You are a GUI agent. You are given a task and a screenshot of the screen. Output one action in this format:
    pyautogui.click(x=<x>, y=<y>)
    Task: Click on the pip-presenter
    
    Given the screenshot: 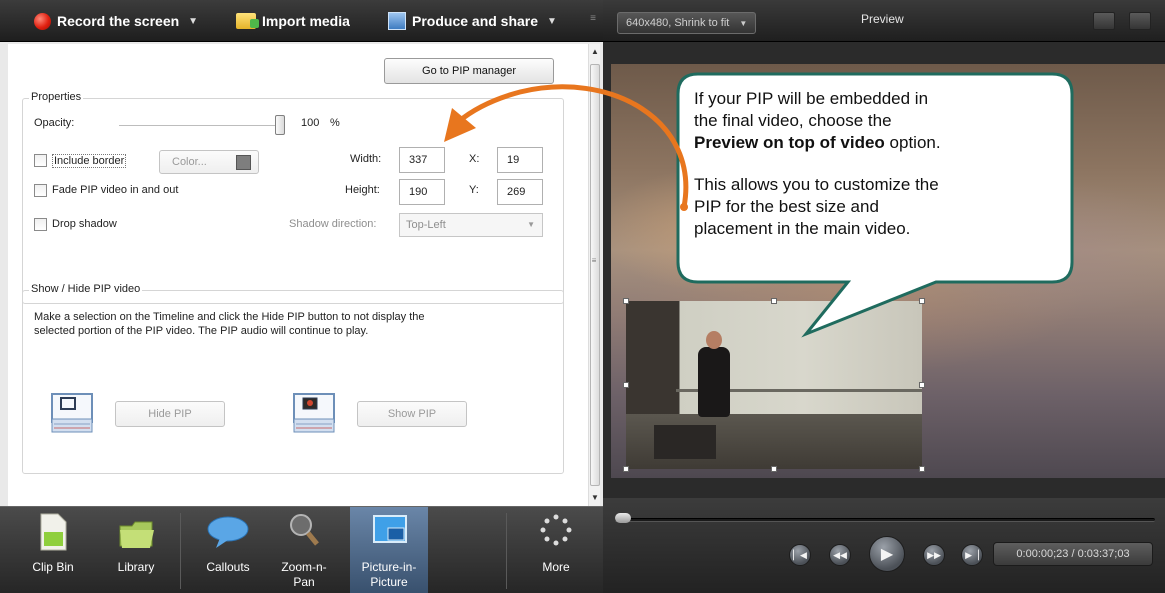 What is the action you would take?
    pyautogui.click(x=714, y=382)
    